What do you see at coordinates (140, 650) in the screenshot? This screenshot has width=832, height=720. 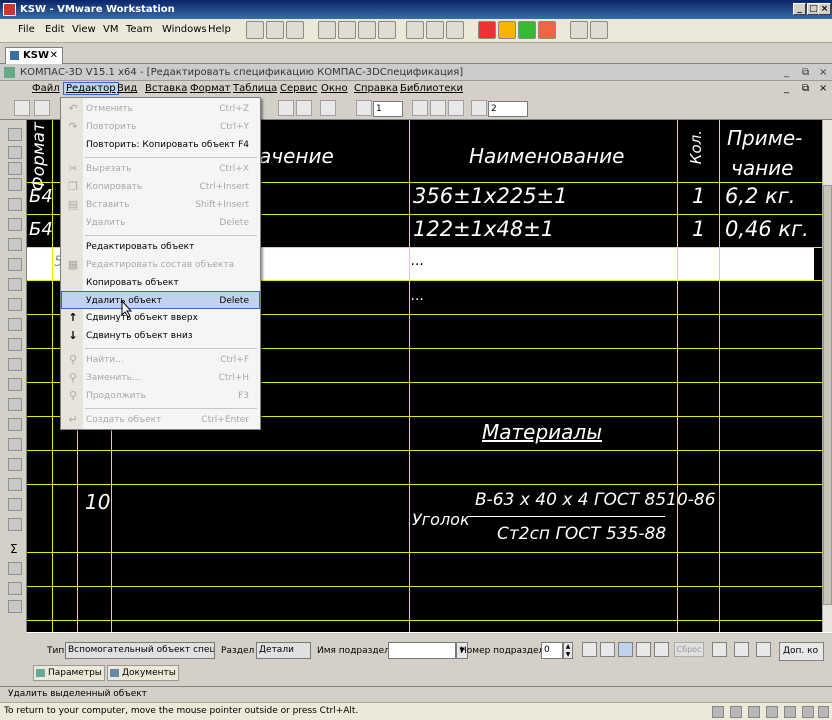 I see `type-field: Вспомогательный объект специфи` at bounding box center [140, 650].